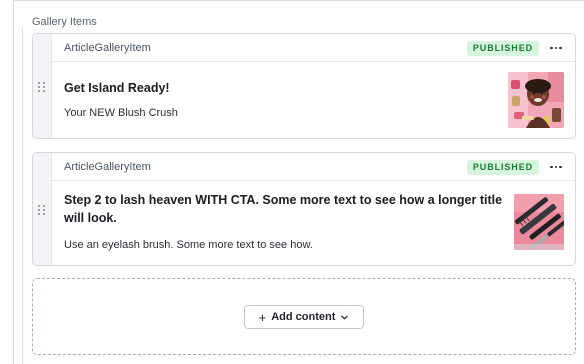  I want to click on plus-icon: +, so click(262, 317).